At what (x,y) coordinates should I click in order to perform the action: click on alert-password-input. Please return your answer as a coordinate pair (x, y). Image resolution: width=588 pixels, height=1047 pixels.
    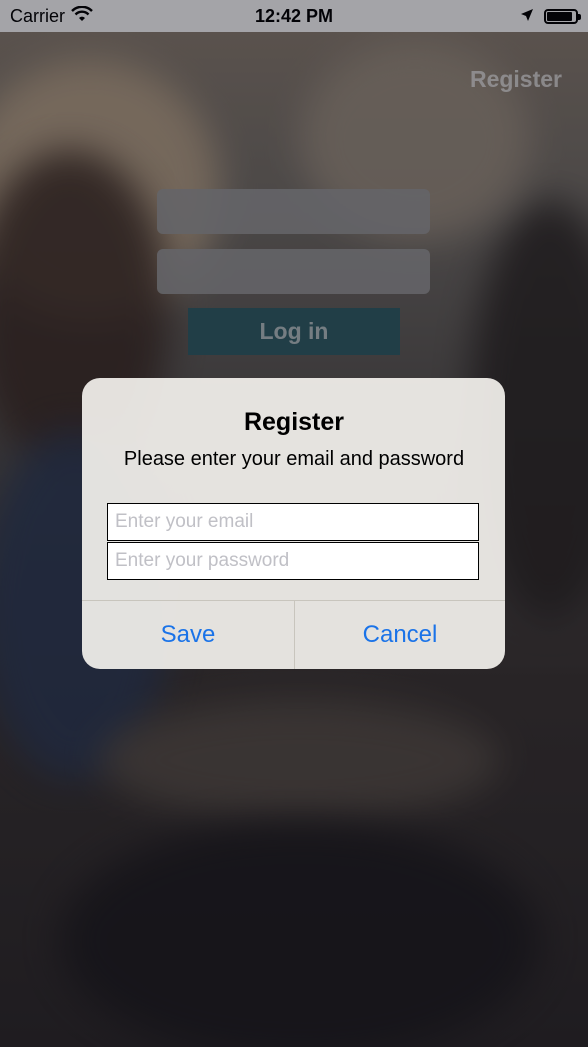
    Looking at the image, I should click on (293, 561).